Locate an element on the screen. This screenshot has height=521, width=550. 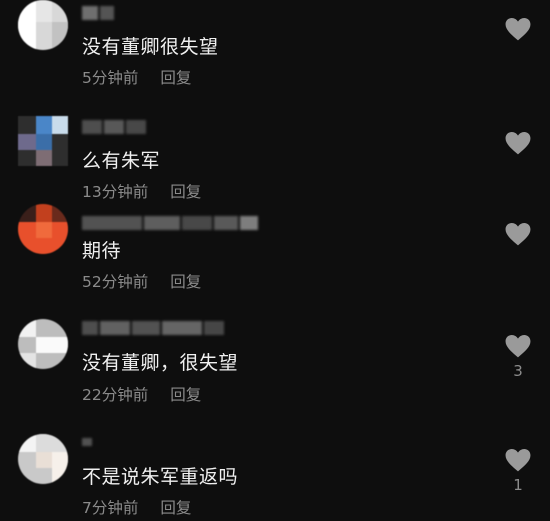
comment-time: 7分钟前 is located at coordinates (110, 508).